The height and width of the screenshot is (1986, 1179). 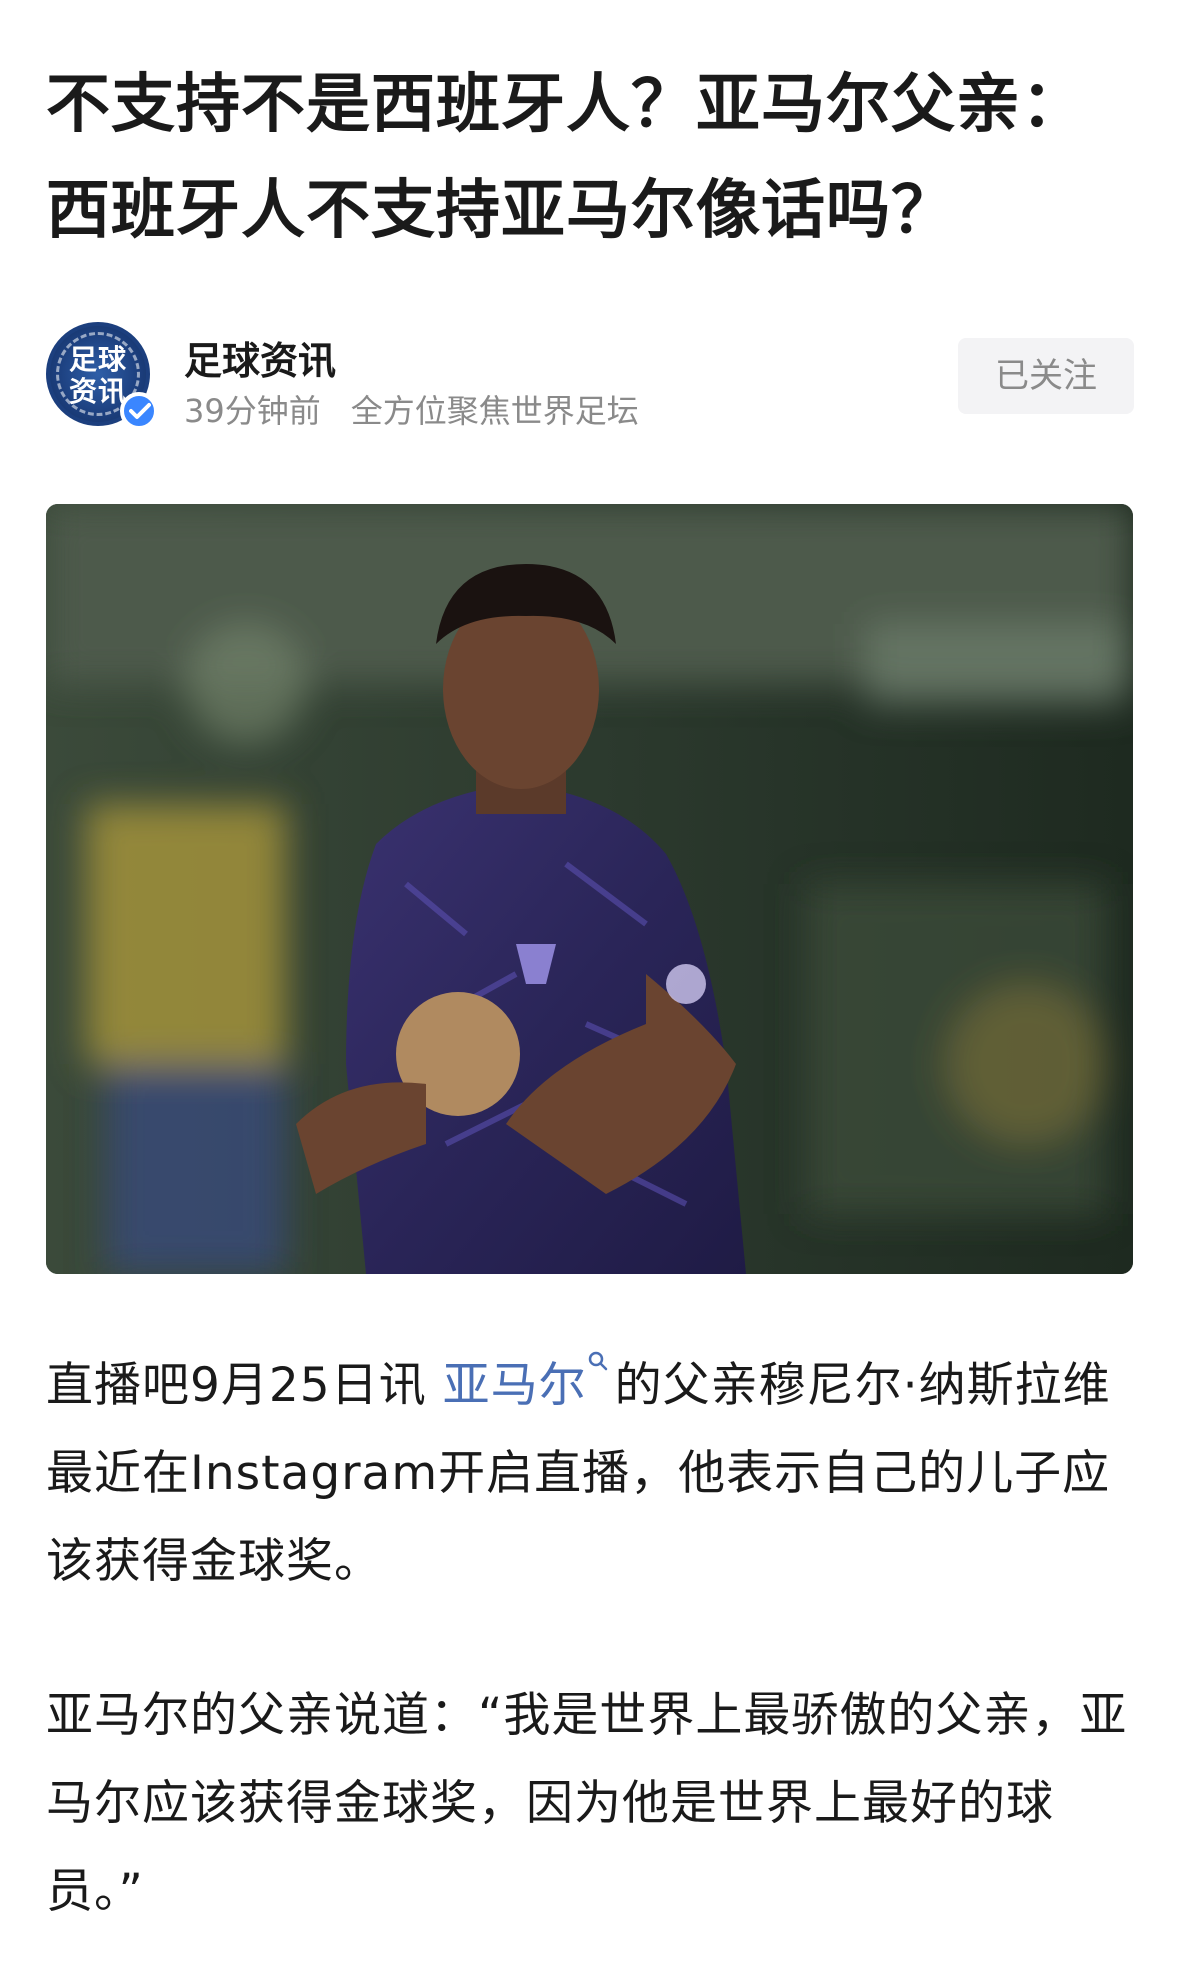 What do you see at coordinates (1046, 376) in the screenshot?
I see `follow-button: 已关注` at bounding box center [1046, 376].